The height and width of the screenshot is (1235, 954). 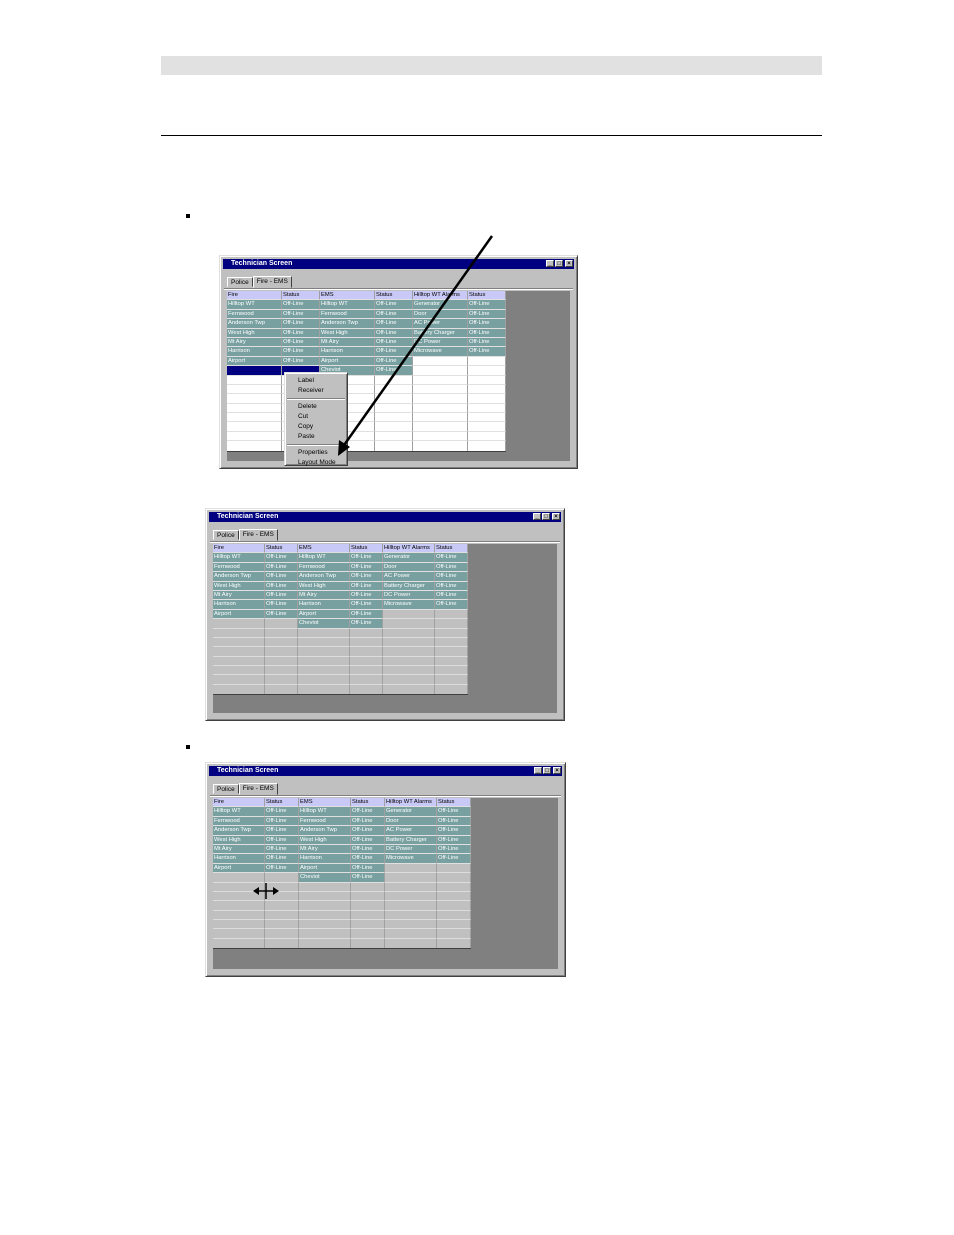 I want to click on menu-item-layout-mode: Layout Mode, so click(x=316, y=463).